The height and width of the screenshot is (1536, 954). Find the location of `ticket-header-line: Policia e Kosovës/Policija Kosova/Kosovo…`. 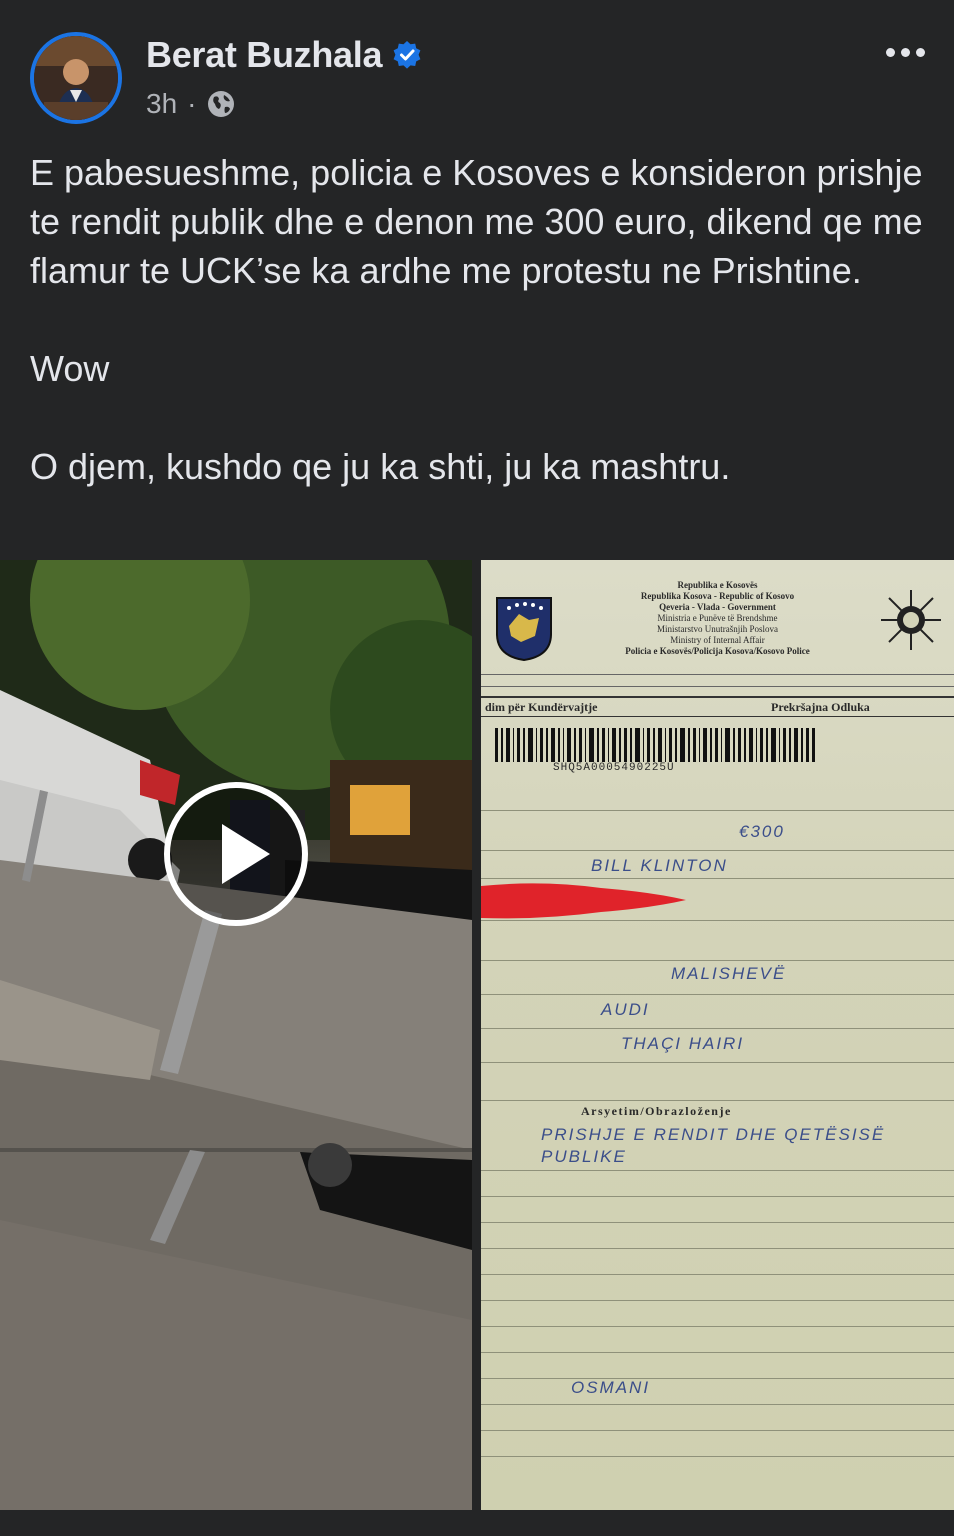

ticket-header-line: Policia e Kosovës/Policija Kosova/Kosovo… is located at coordinates (717, 651).